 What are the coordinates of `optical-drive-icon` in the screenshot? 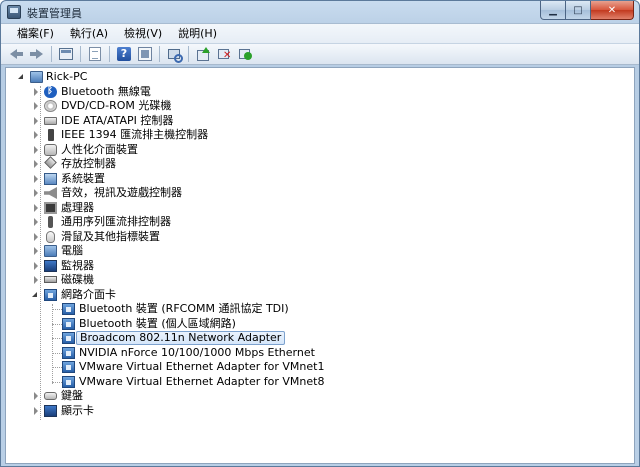 It's located at (50, 106).